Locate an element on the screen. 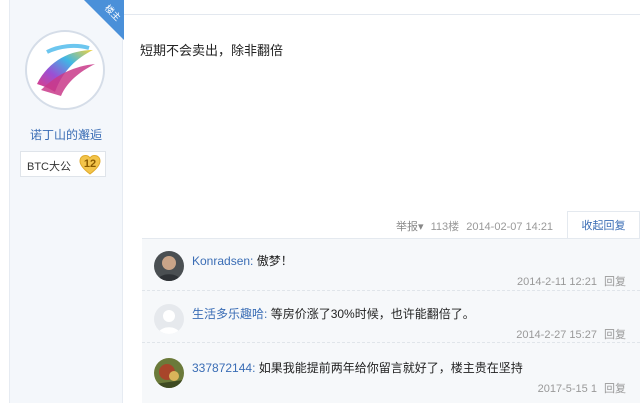  op-badge: 楼主 is located at coordinates (104, 20).